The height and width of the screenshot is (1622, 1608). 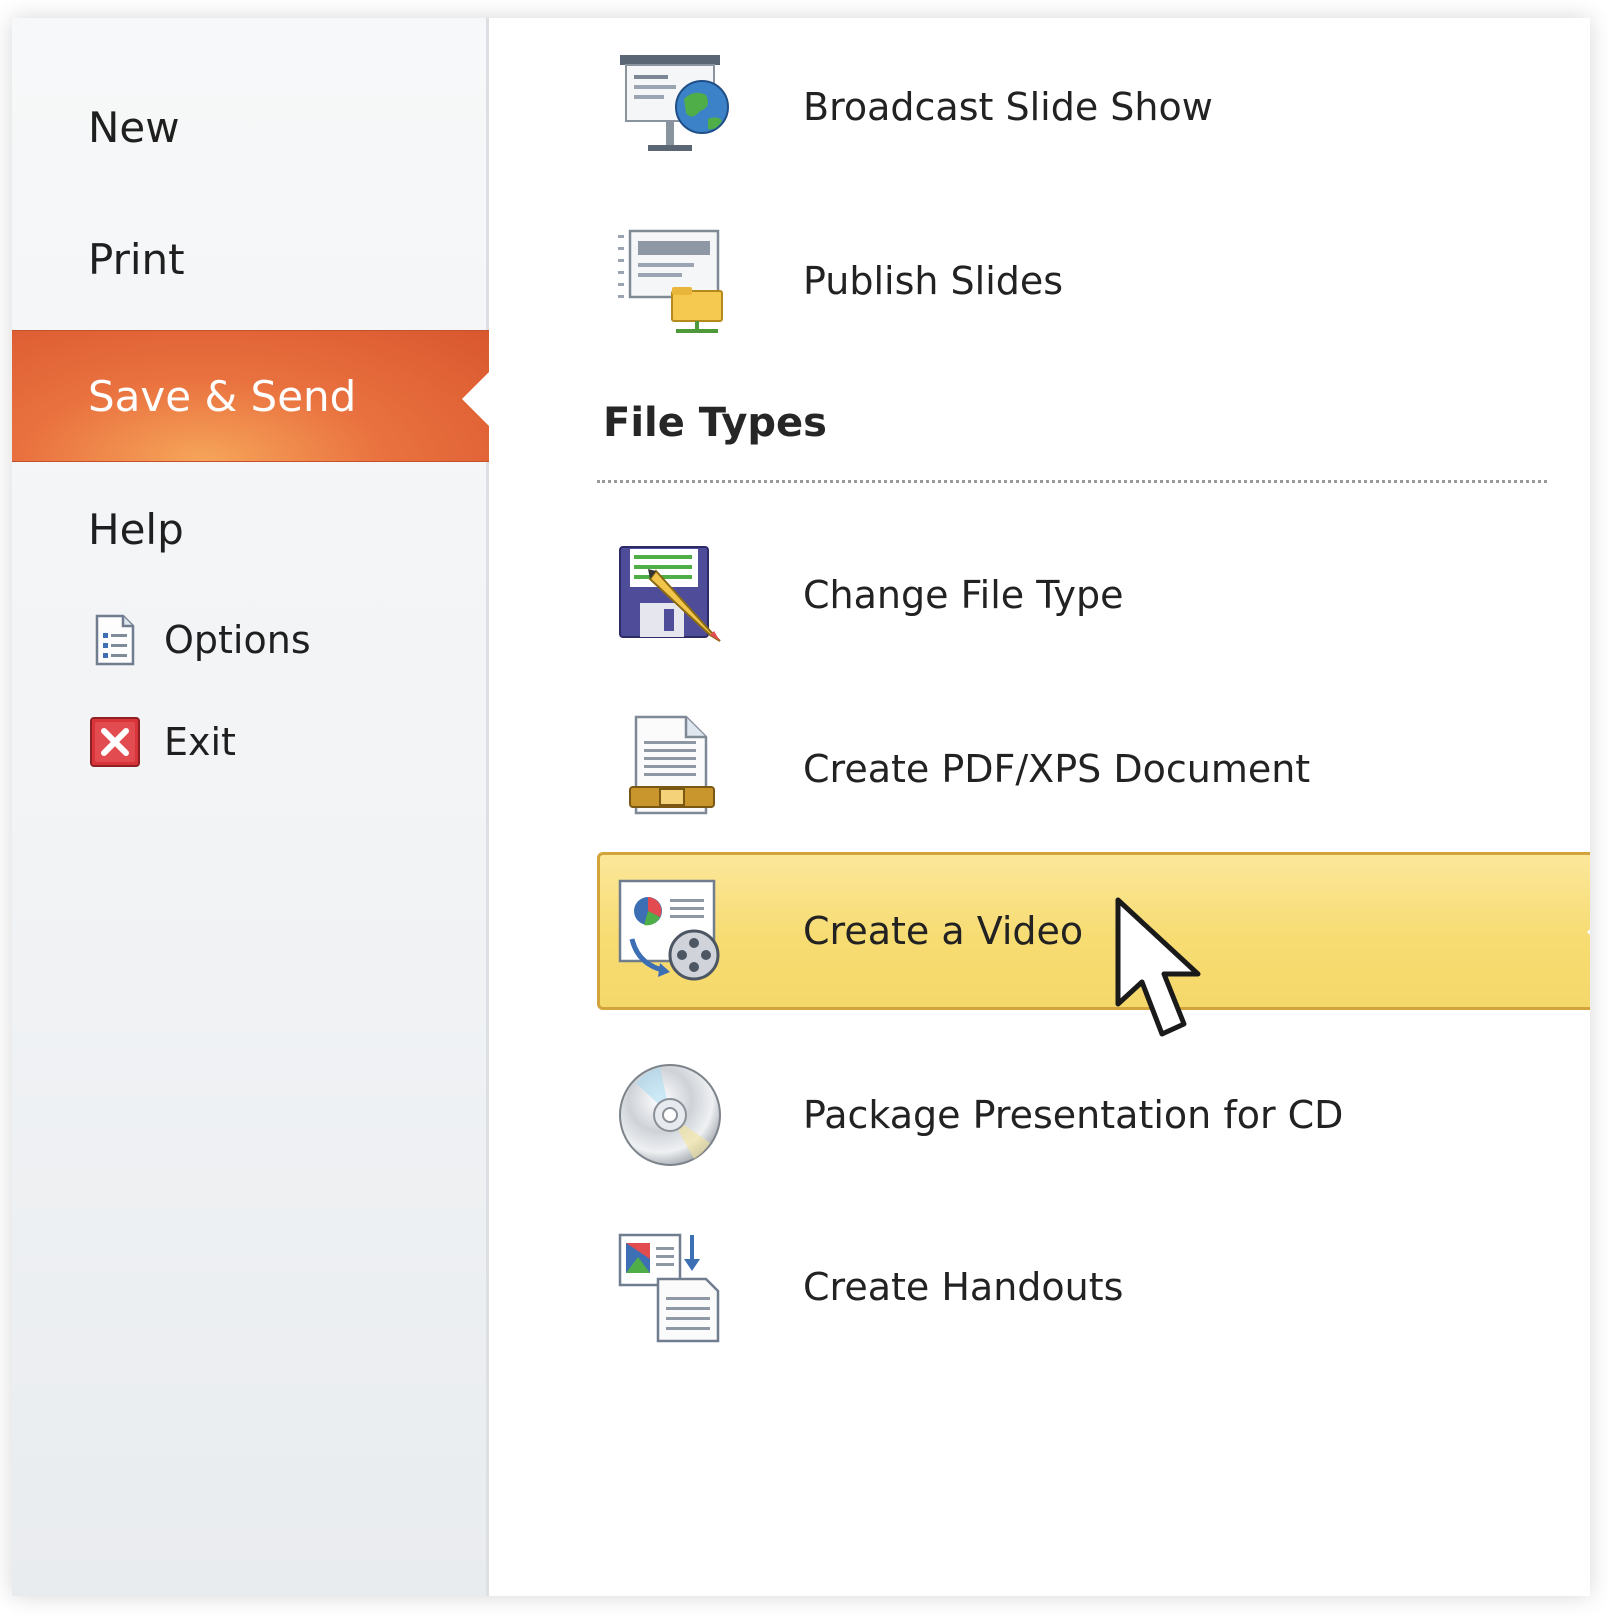 What do you see at coordinates (250, 128) in the screenshot?
I see `nav-item-new: New` at bounding box center [250, 128].